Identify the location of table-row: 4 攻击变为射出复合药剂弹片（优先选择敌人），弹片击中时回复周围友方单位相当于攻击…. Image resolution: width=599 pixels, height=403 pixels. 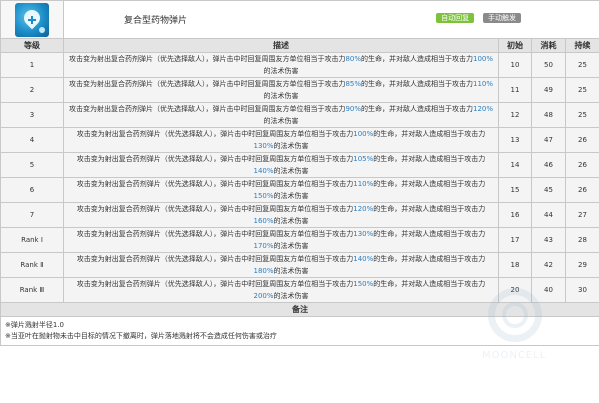
(299, 140).